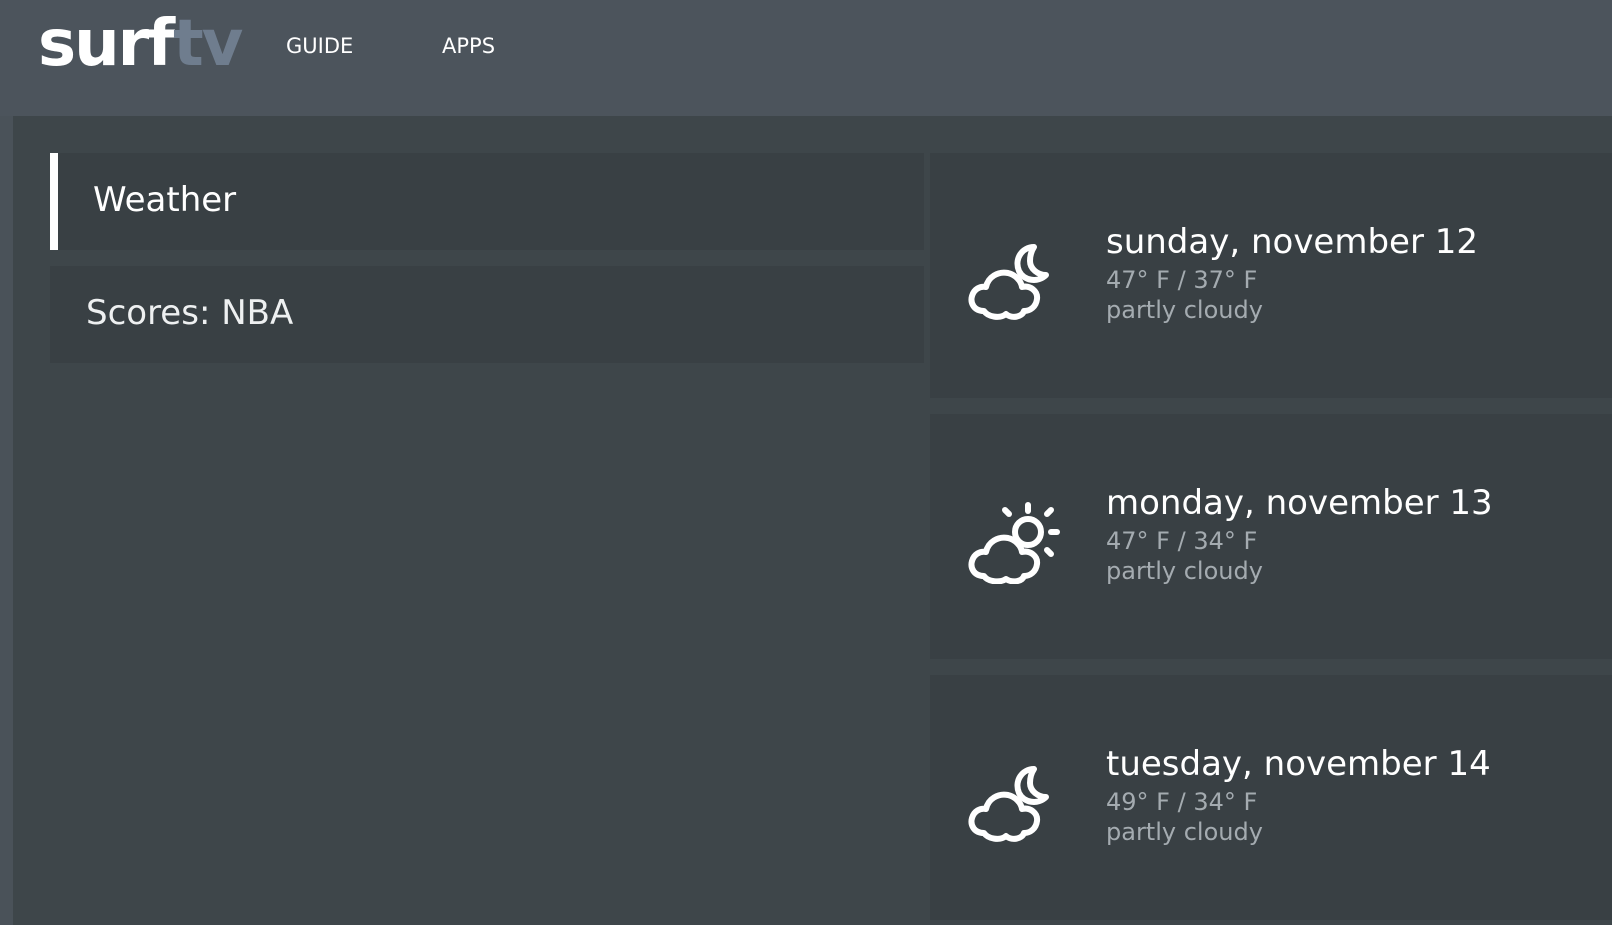 The width and height of the screenshot is (1612, 925). Describe the element at coordinates (487, 314) in the screenshot. I see `menu-item-scores-nba: Scores: NBA` at that location.